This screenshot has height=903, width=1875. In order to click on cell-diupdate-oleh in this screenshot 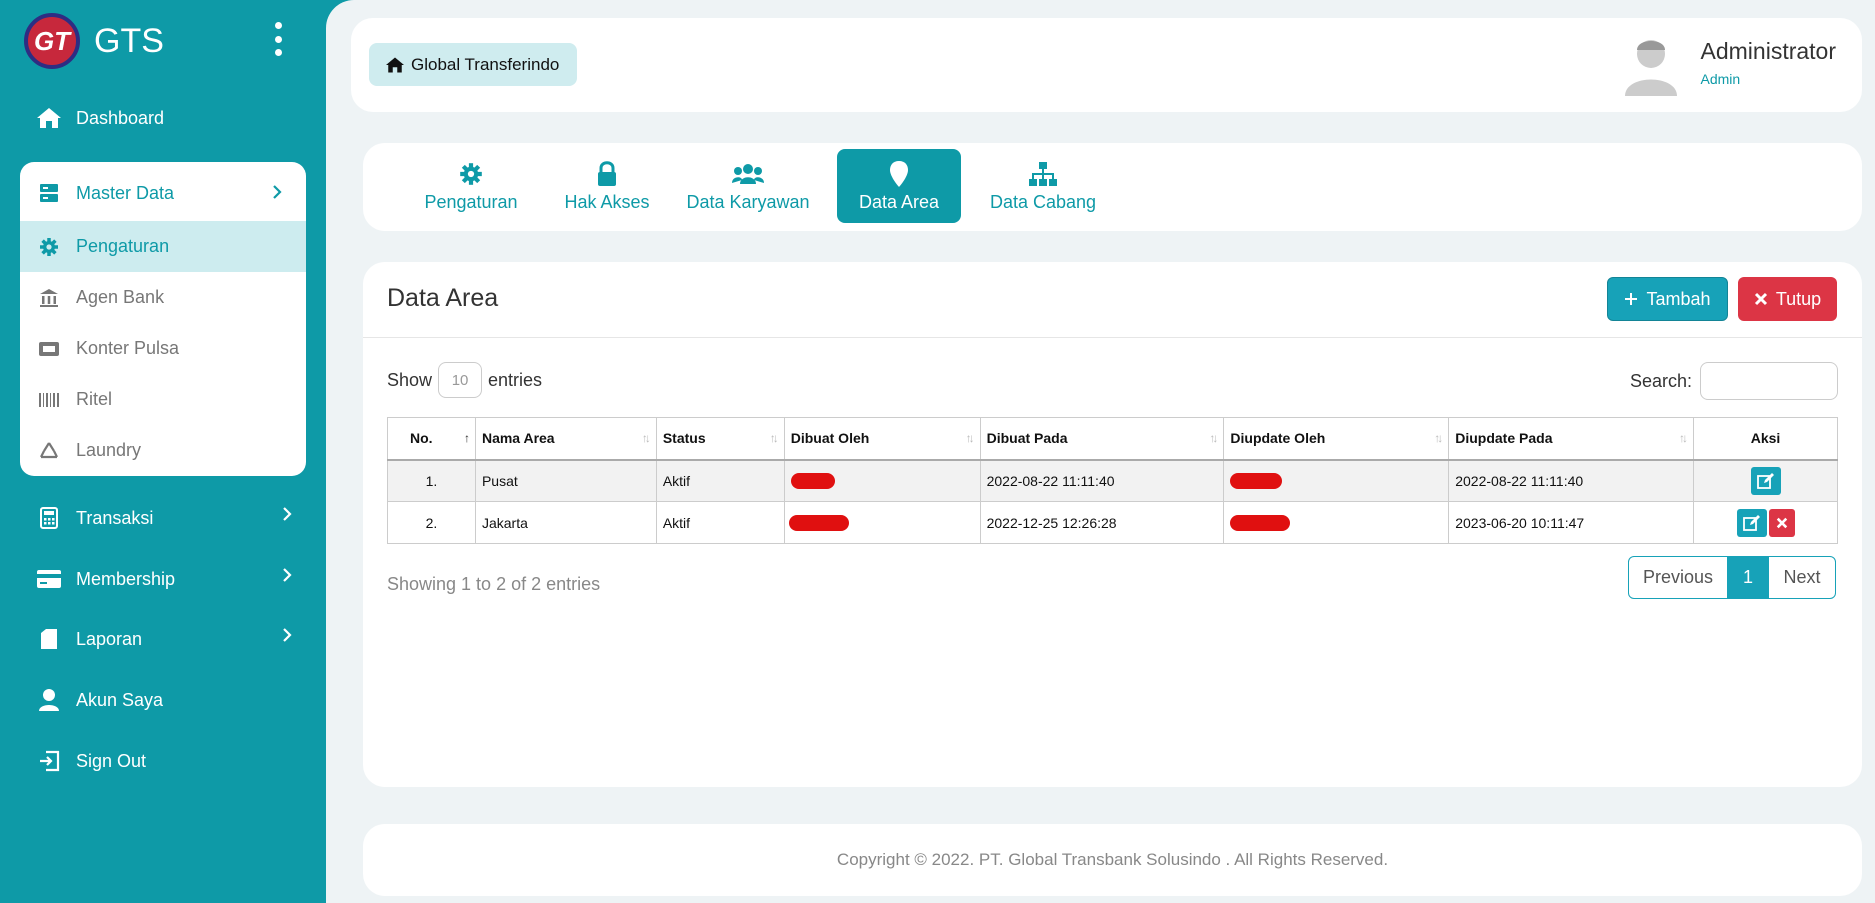, I will do `click(1336, 522)`.